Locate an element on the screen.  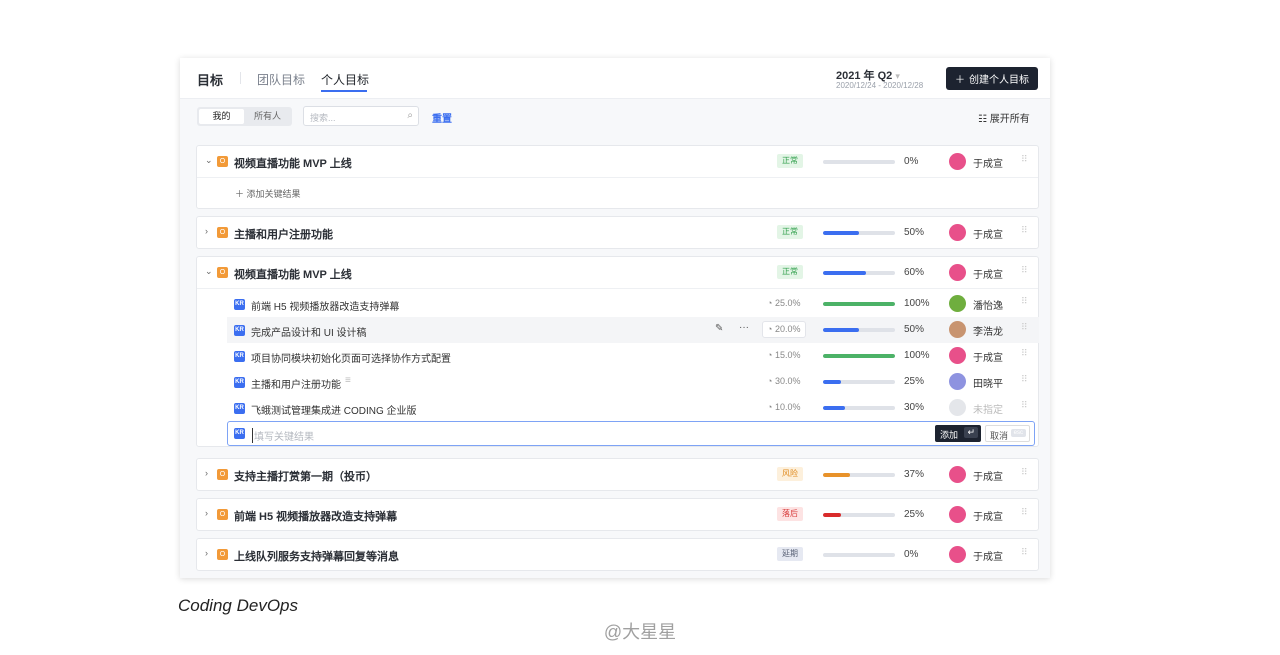
tab-team-goals: 团队目标 is located at coordinates (281, 79).